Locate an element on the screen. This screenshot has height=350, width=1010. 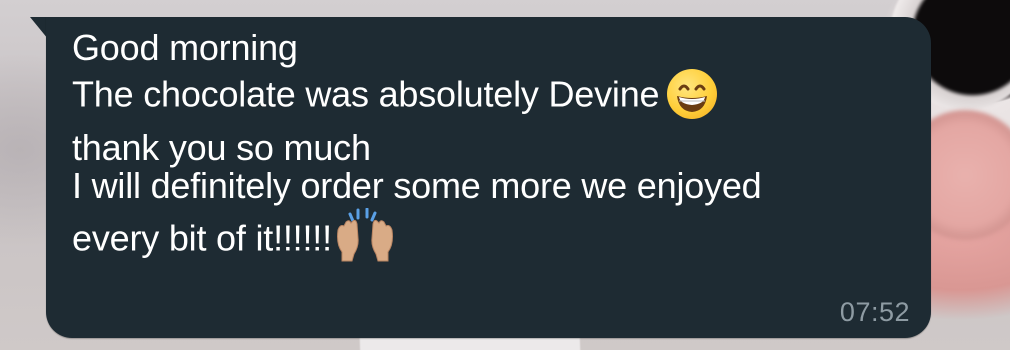
message-line-with-emoji: every bit of it!!!!!! is located at coordinates (492, 237).